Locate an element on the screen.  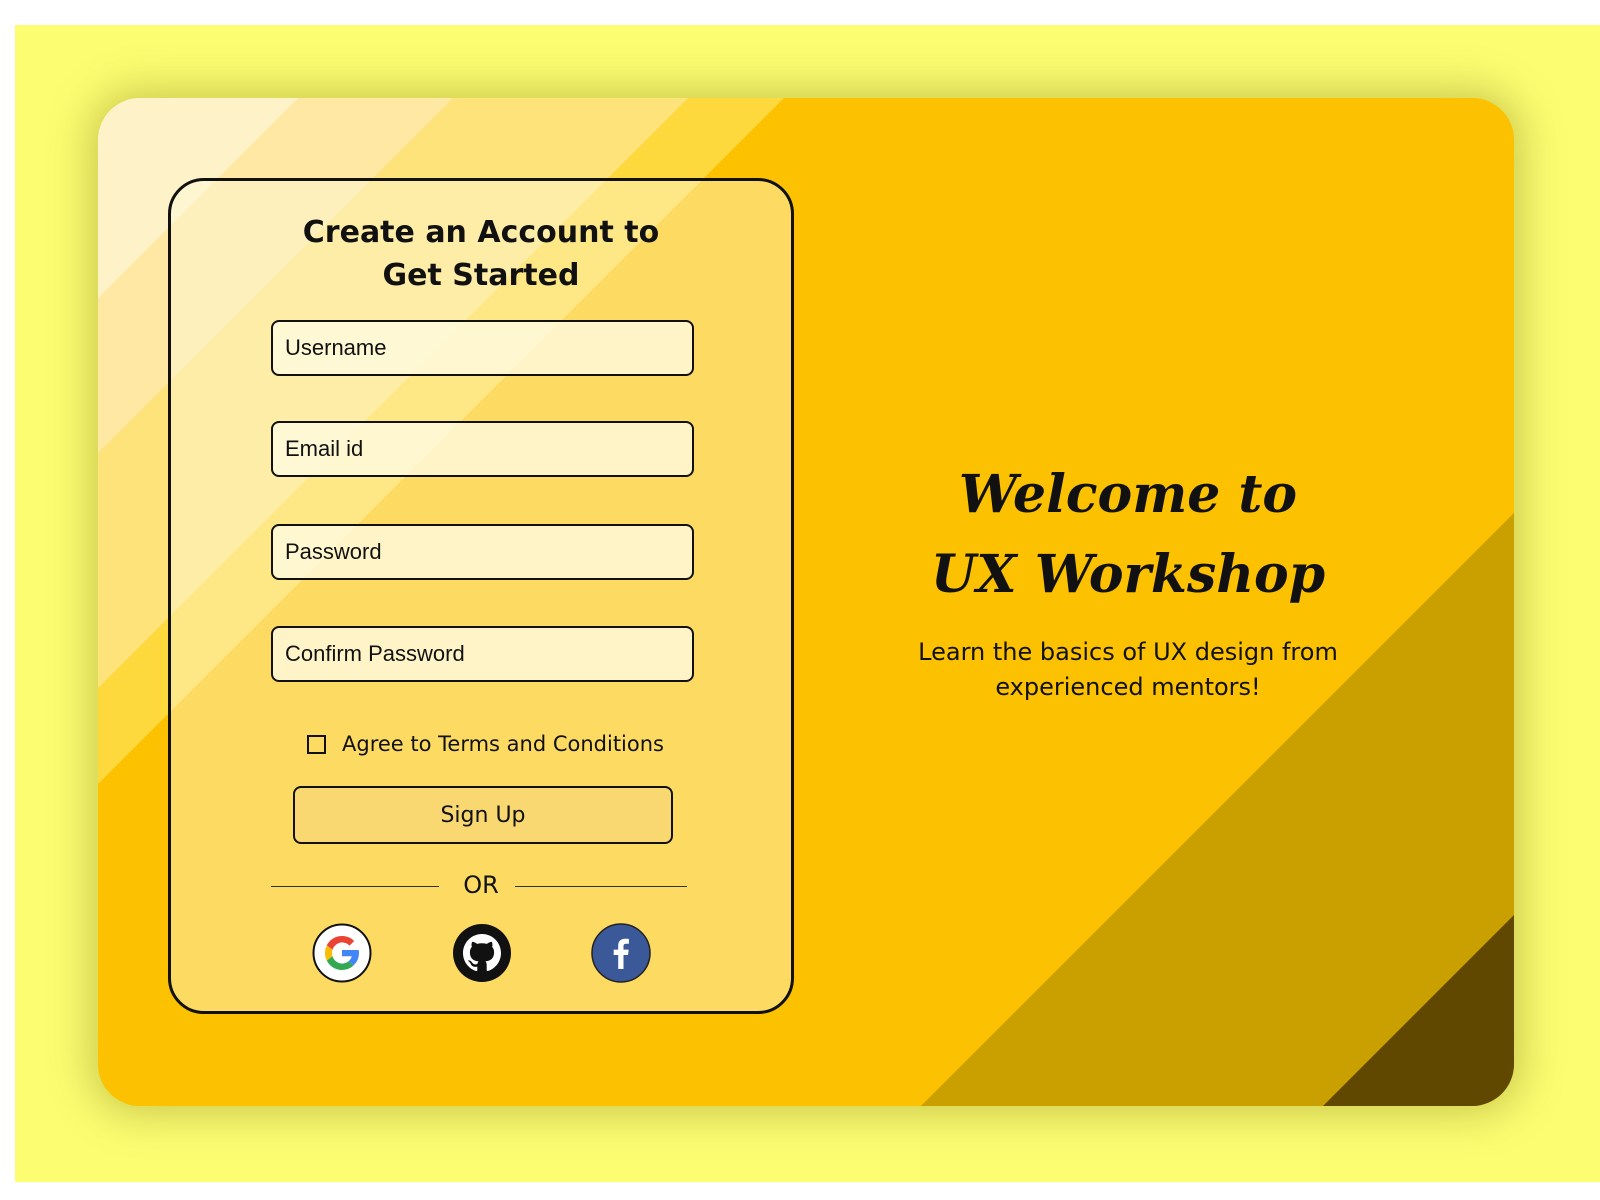
terms-row: Agree to Terms and Conditions is located at coordinates (485, 744).